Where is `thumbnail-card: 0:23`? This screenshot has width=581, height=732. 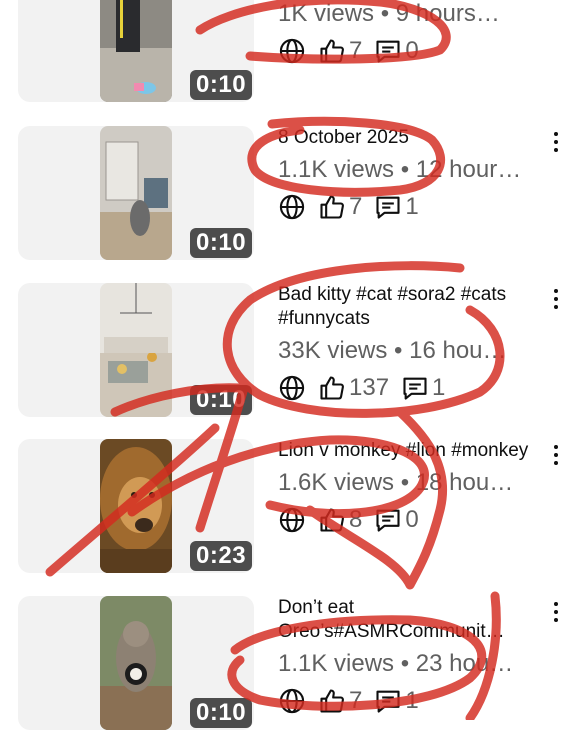
thumbnail-card: 0:23 is located at coordinates (136, 506).